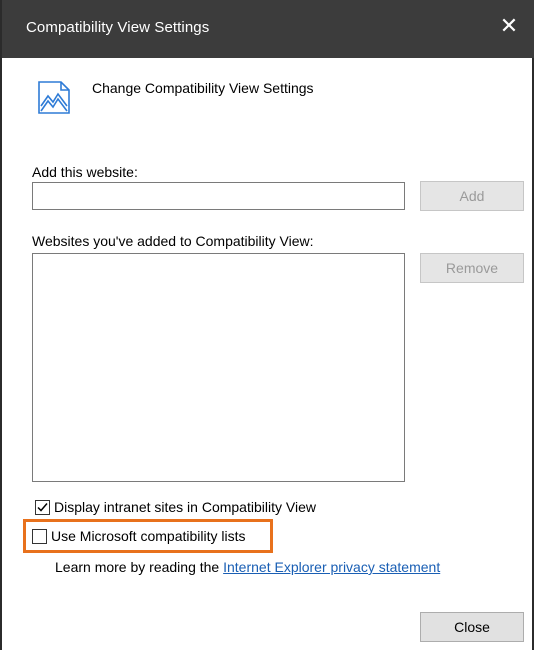  Describe the element at coordinates (472, 196) in the screenshot. I see `add-button: Add` at that location.